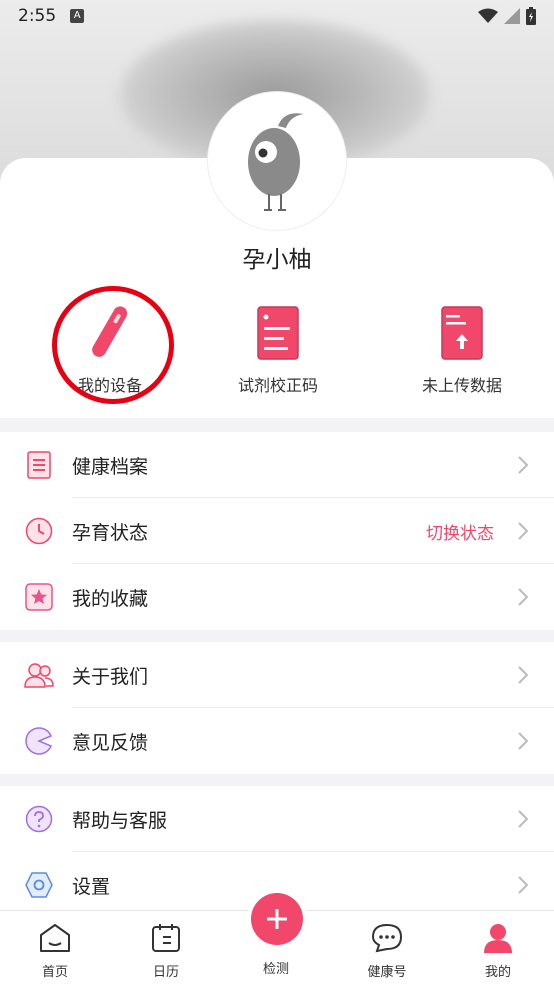 The image size is (554, 984). I want to click on chat-icon, so click(387, 938).